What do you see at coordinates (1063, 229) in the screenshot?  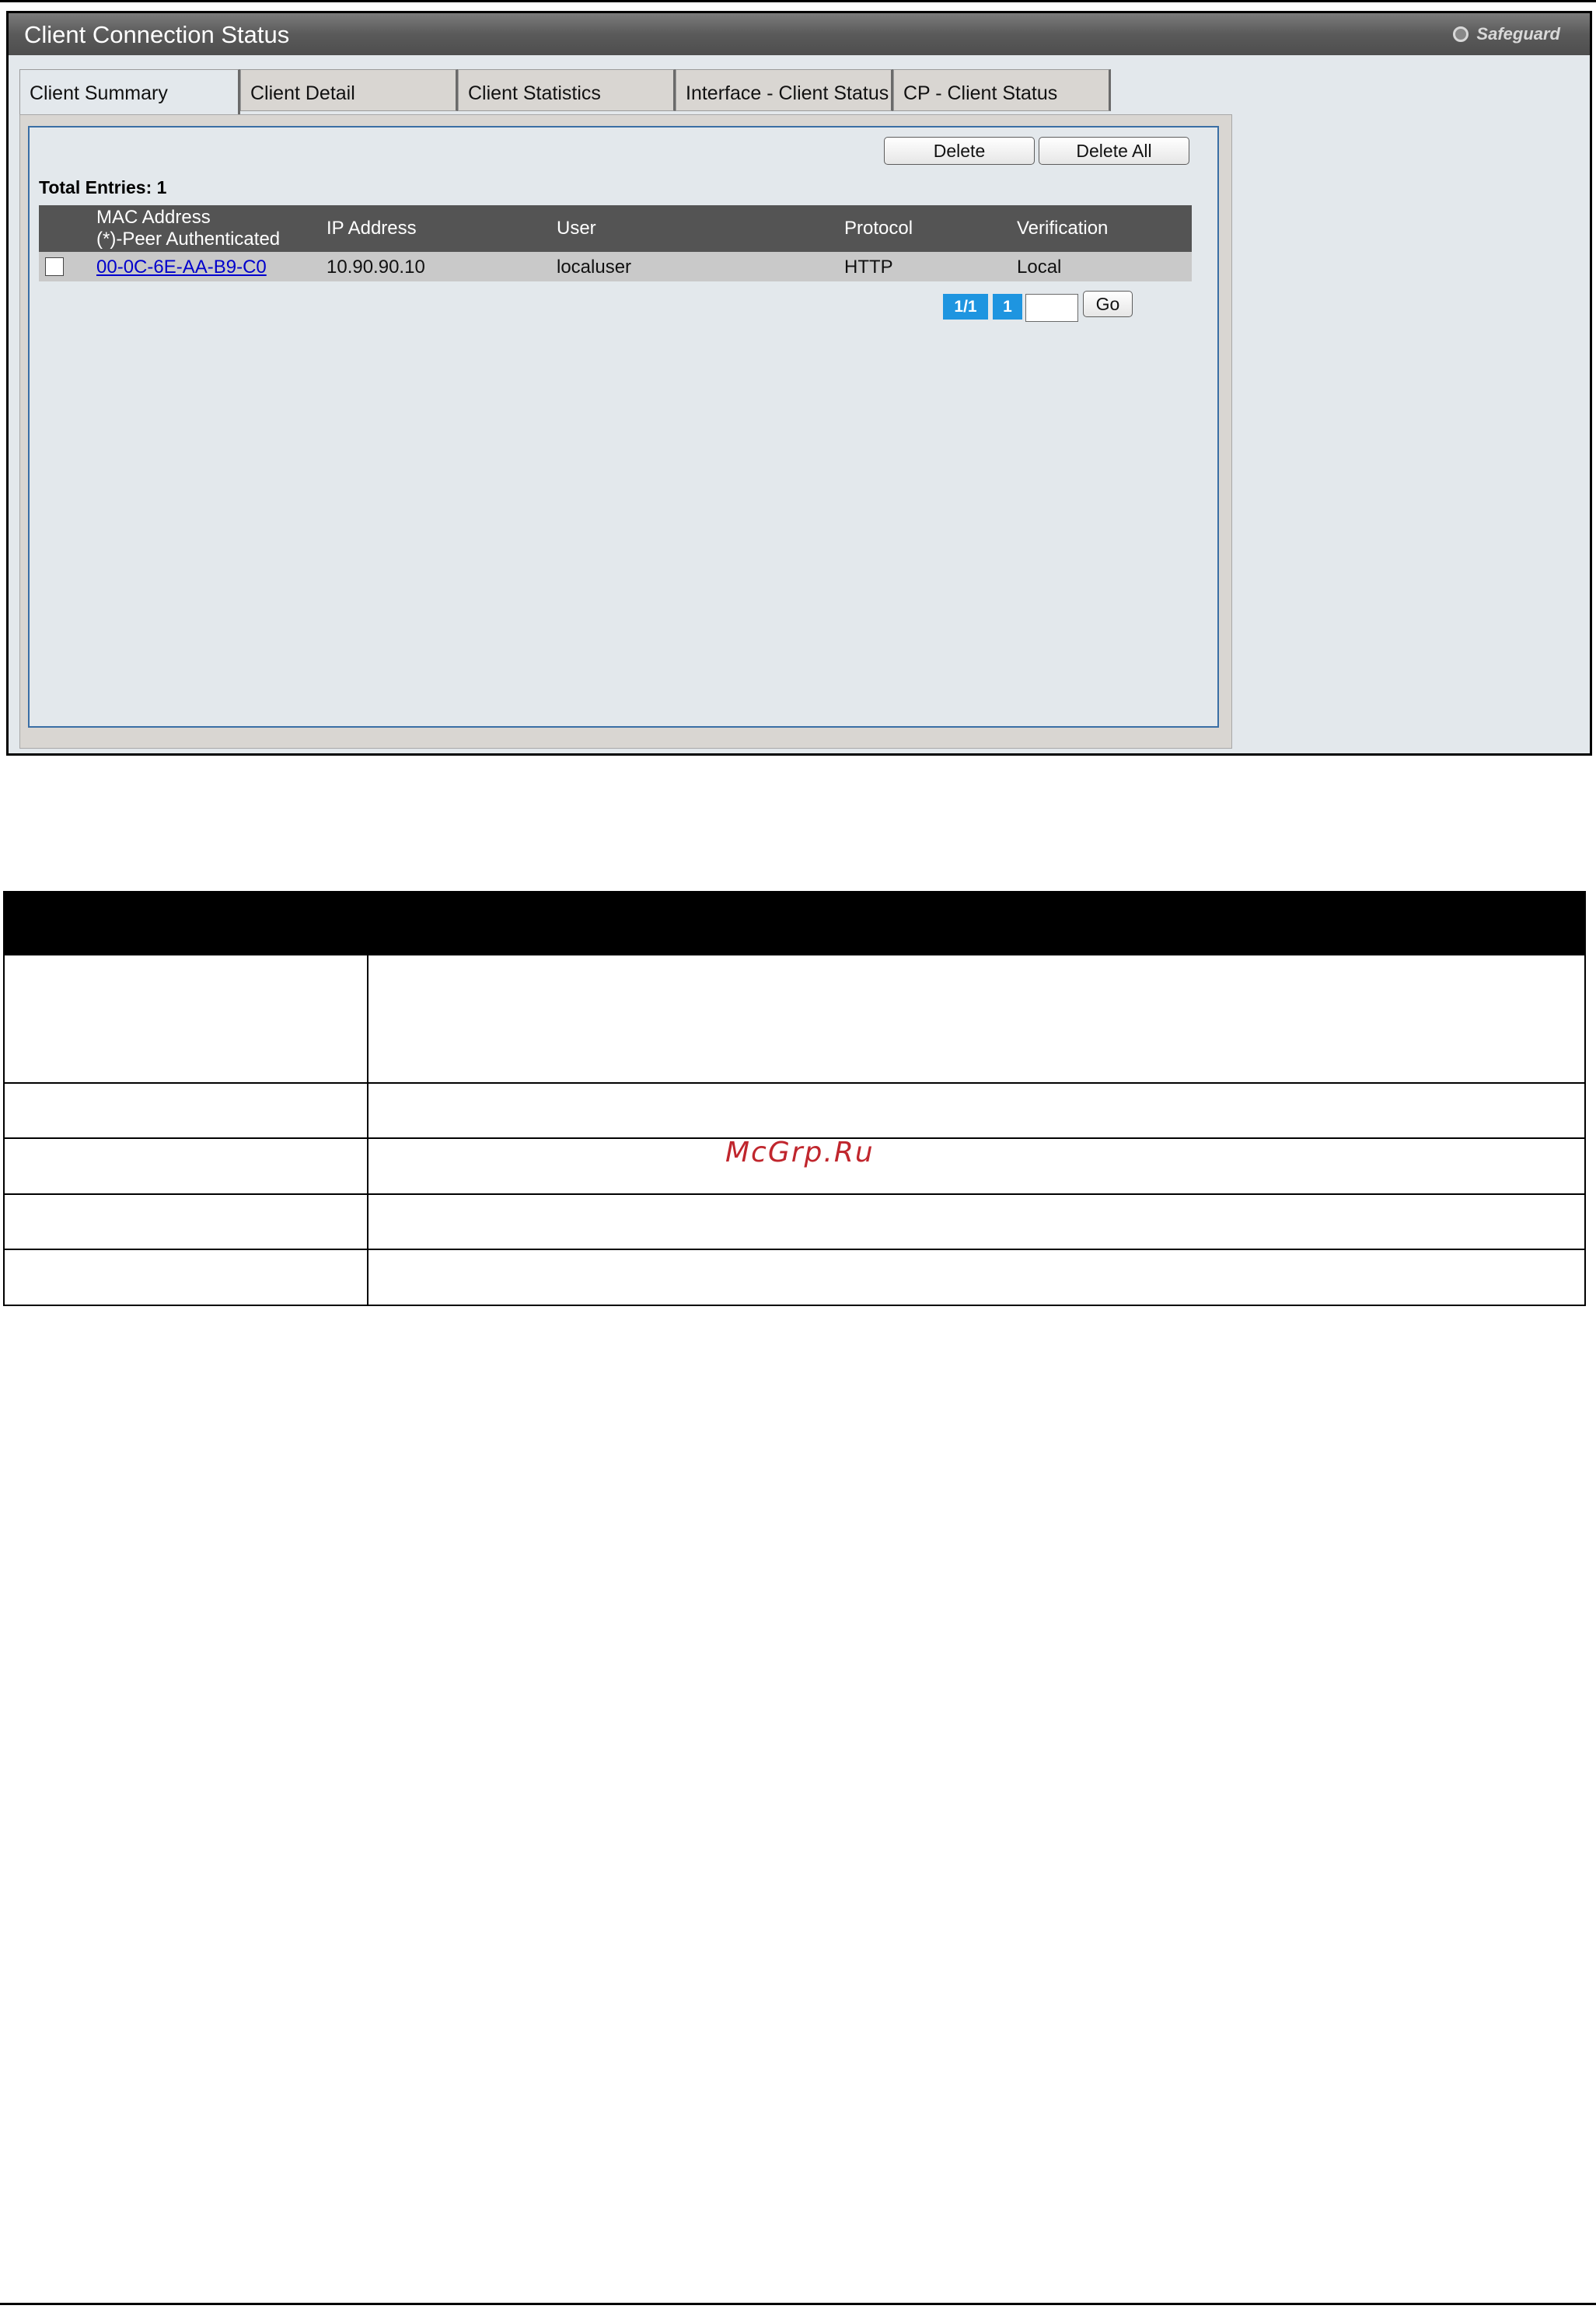 I see `column-verification: Verification` at bounding box center [1063, 229].